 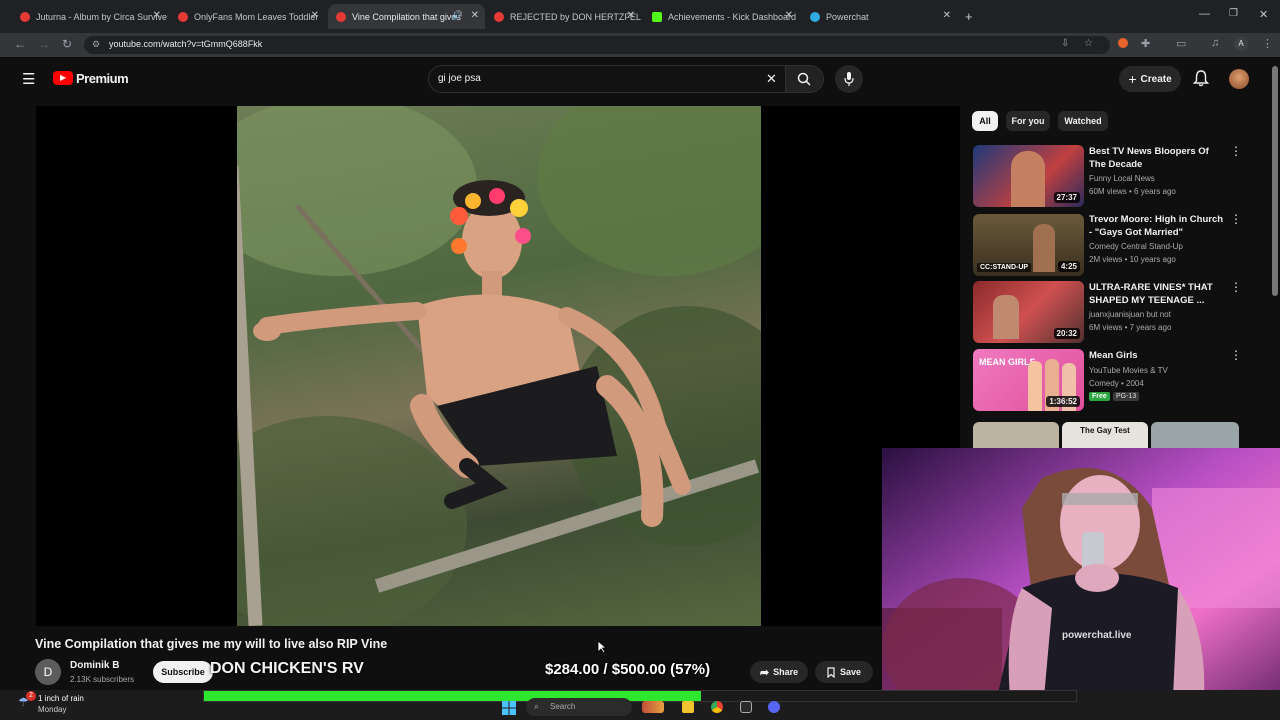 What do you see at coordinates (1181, 43) in the screenshot?
I see `side-panel-icon: ▭` at bounding box center [1181, 43].